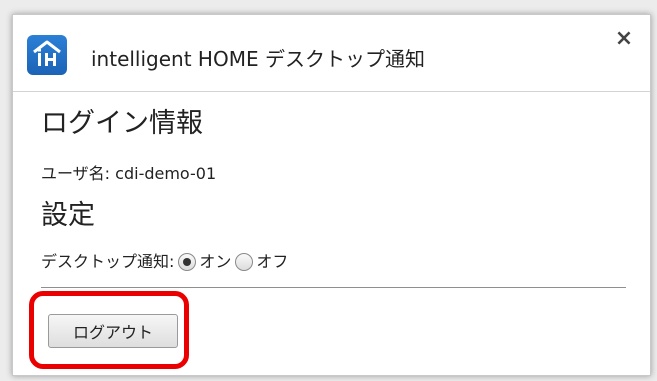 The width and height of the screenshot is (657, 381). What do you see at coordinates (166, 173) in the screenshot?
I see `username-value: cdi-demo-01` at bounding box center [166, 173].